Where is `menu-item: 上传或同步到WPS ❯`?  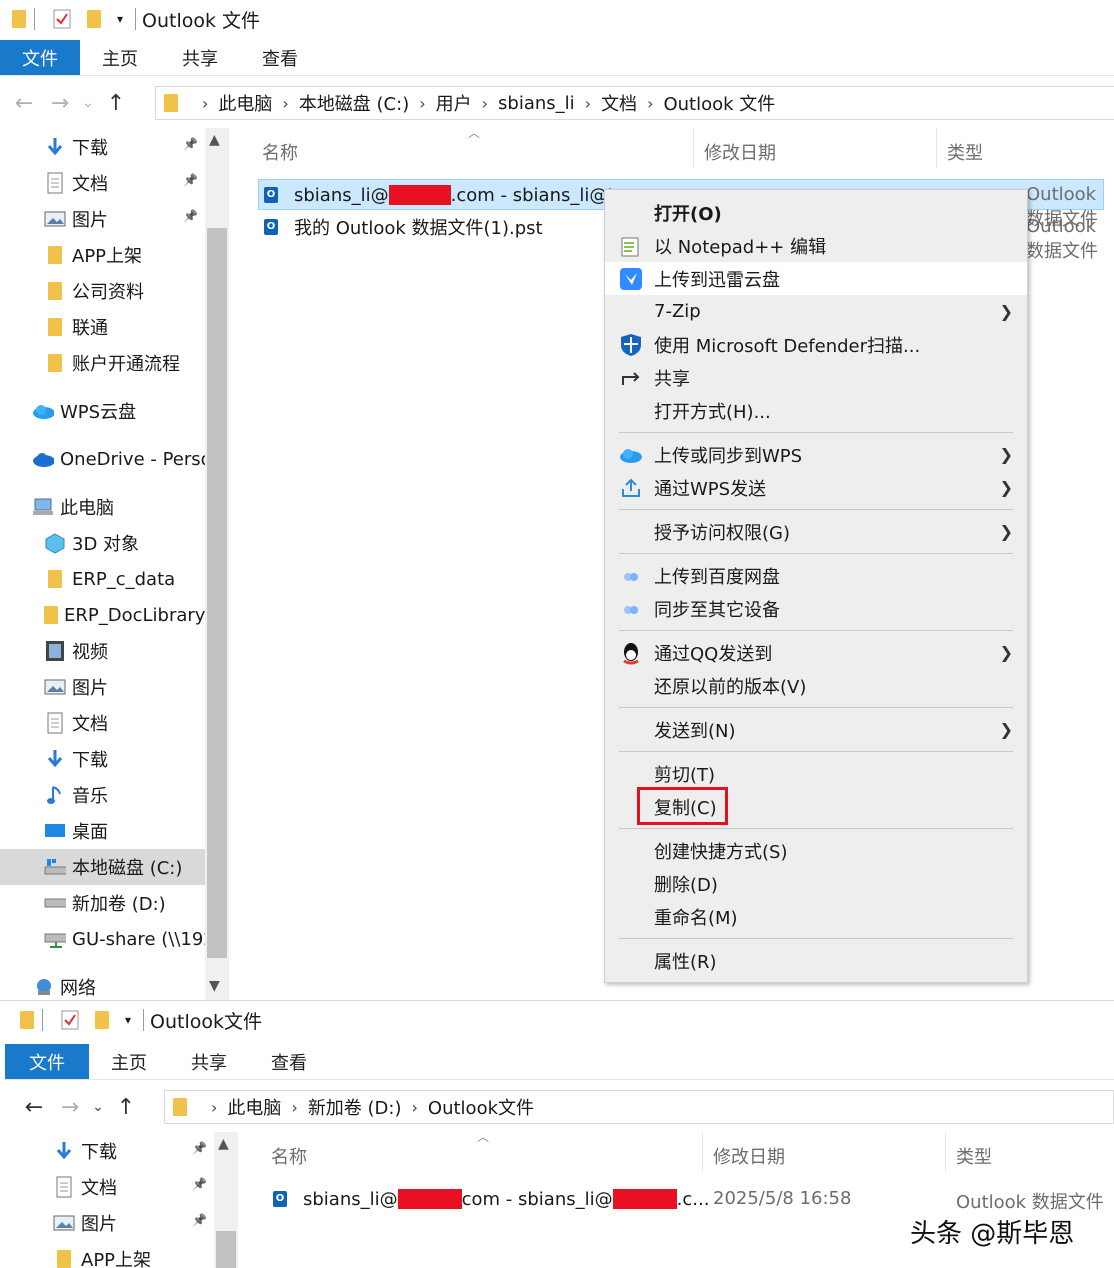
menu-item: 上传或同步到WPS ❯ is located at coordinates (816, 454).